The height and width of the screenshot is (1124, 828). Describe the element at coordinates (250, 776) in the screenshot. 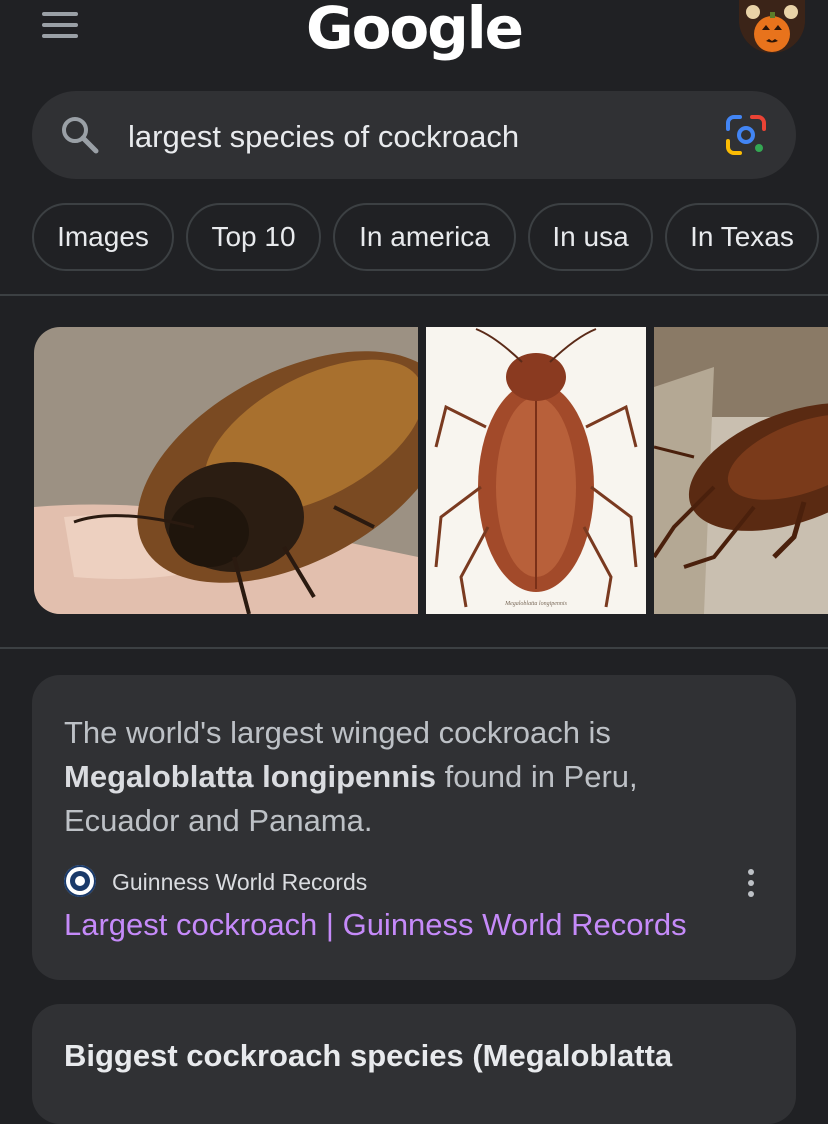

I see `snippet-bold: Megaloblatta longipennis` at that location.